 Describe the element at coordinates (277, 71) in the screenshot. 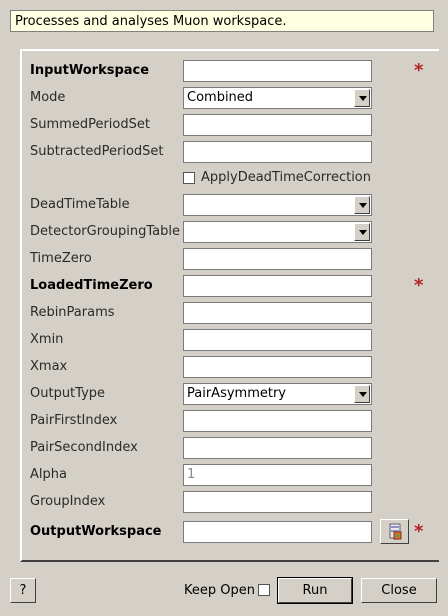

I see `input-workspace-field` at that location.